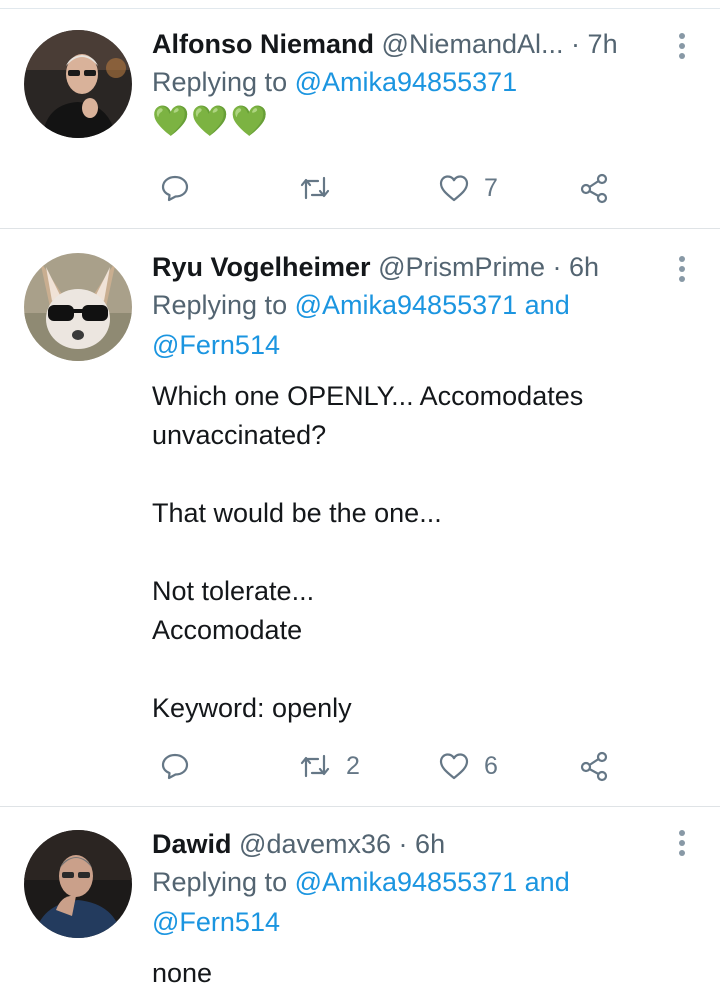 The width and height of the screenshot is (720, 995). Describe the element at coordinates (491, 187) in the screenshot. I see `like-count: 7` at that location.